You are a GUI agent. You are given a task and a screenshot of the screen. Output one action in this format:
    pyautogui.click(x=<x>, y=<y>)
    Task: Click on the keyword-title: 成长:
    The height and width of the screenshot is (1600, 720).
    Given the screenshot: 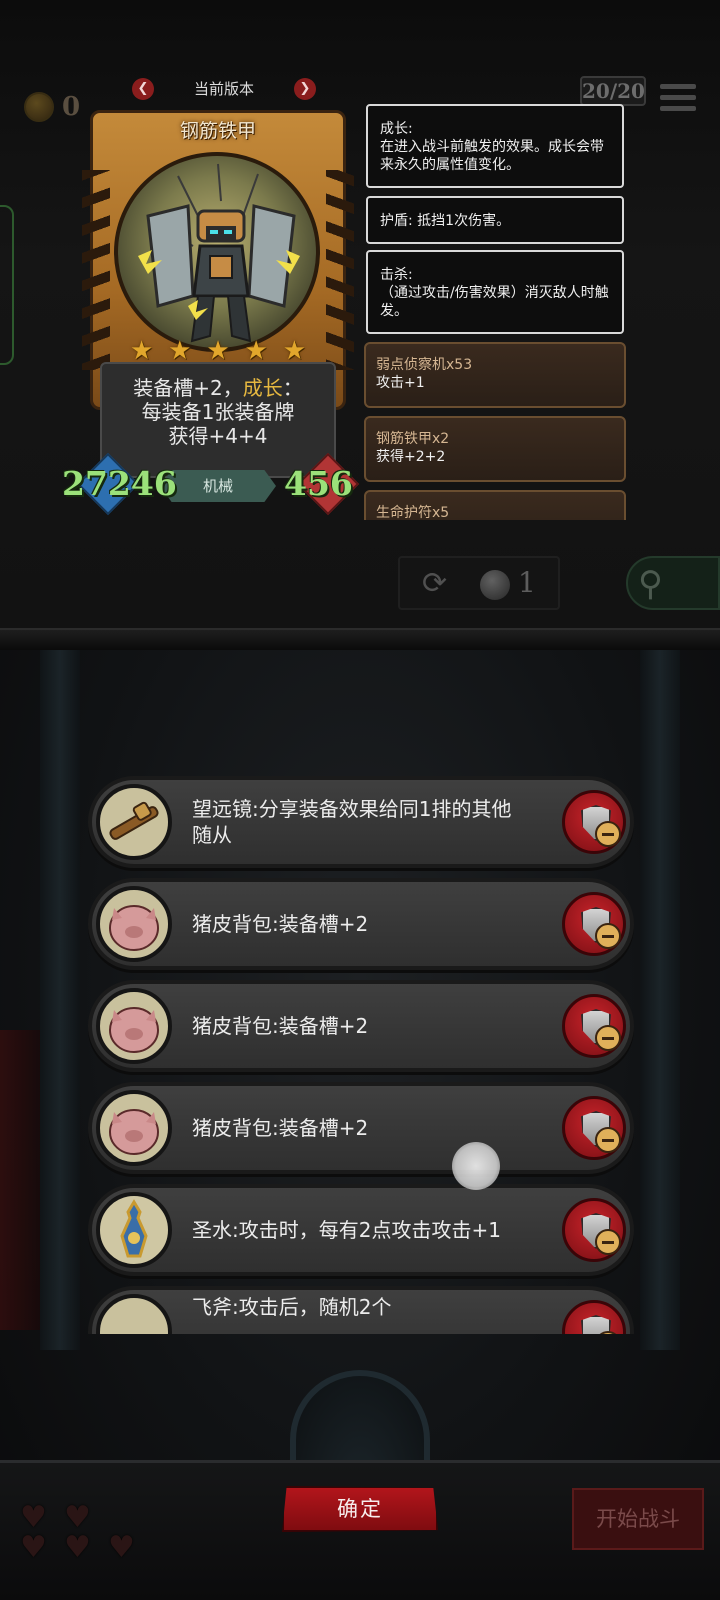 What is the action you would take?
    pyautogui.click(x=396, y=129)
    